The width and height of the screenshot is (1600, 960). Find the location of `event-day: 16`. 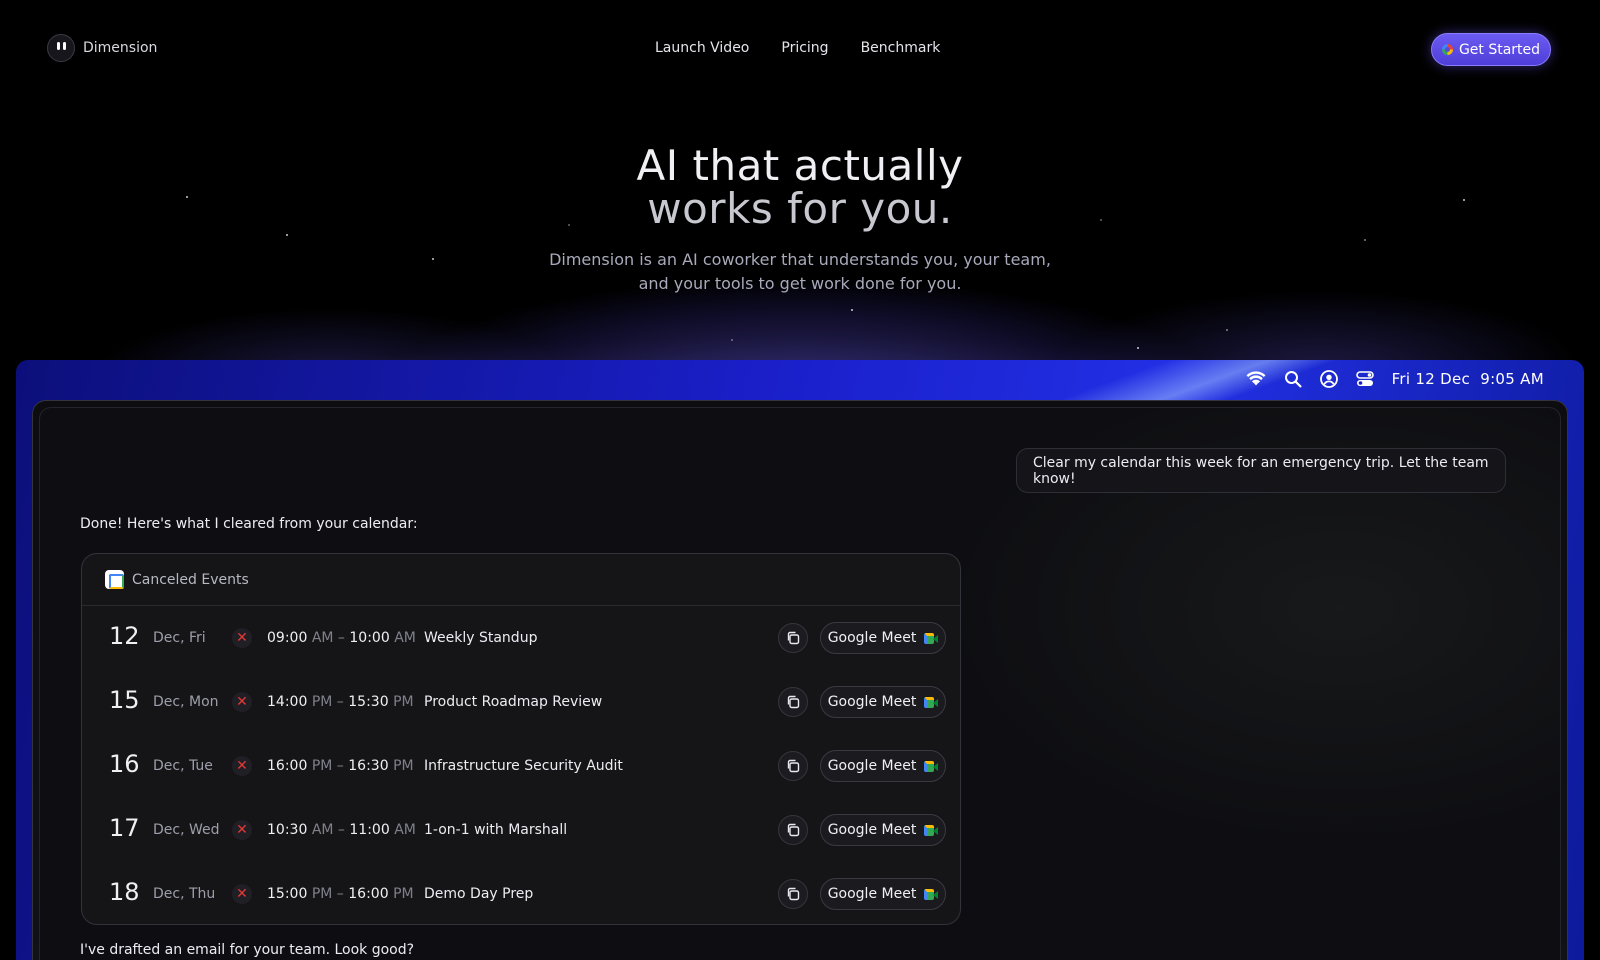

event-day: 16 is located at coordinates (124, 764).